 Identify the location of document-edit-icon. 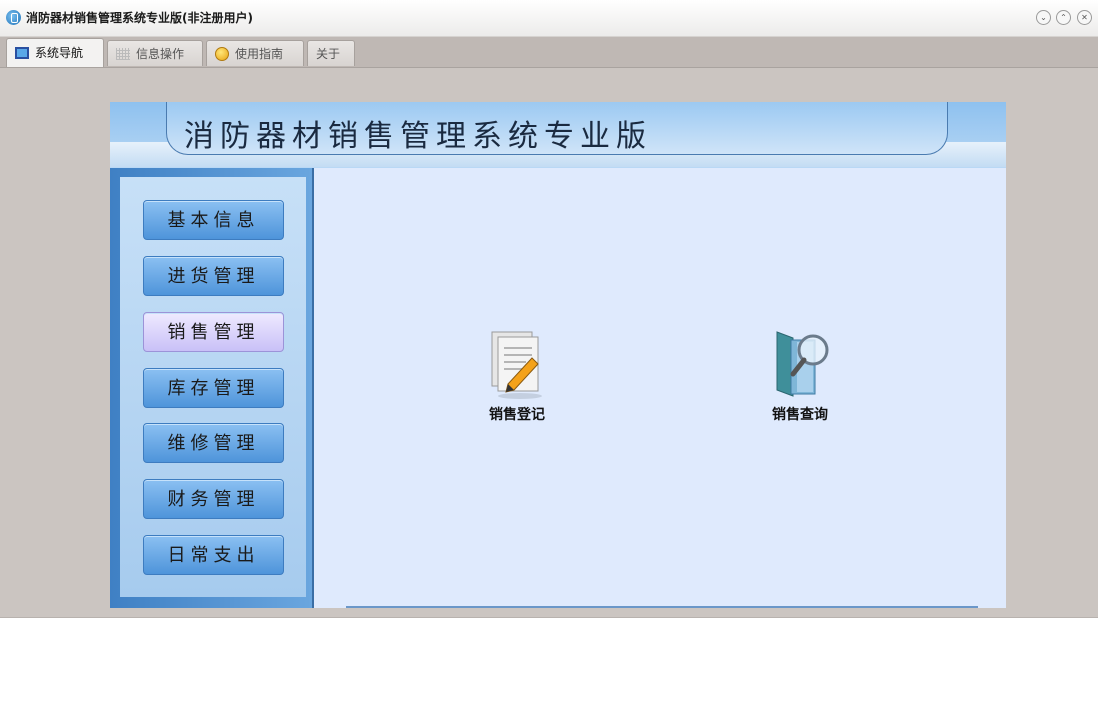
(517, 364).